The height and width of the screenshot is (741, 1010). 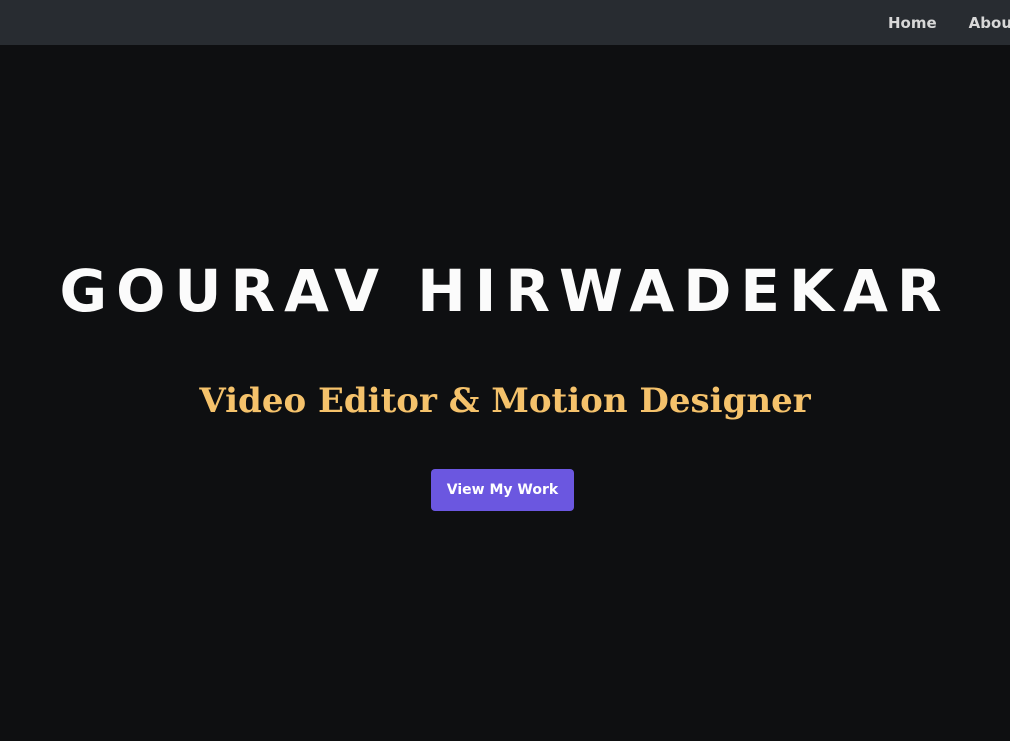 What do you see at coordinates (505, 291) in the screenshot?
I see `hero-title: GOURAV HIRWADEKAR` at bounding box center [505, 291].